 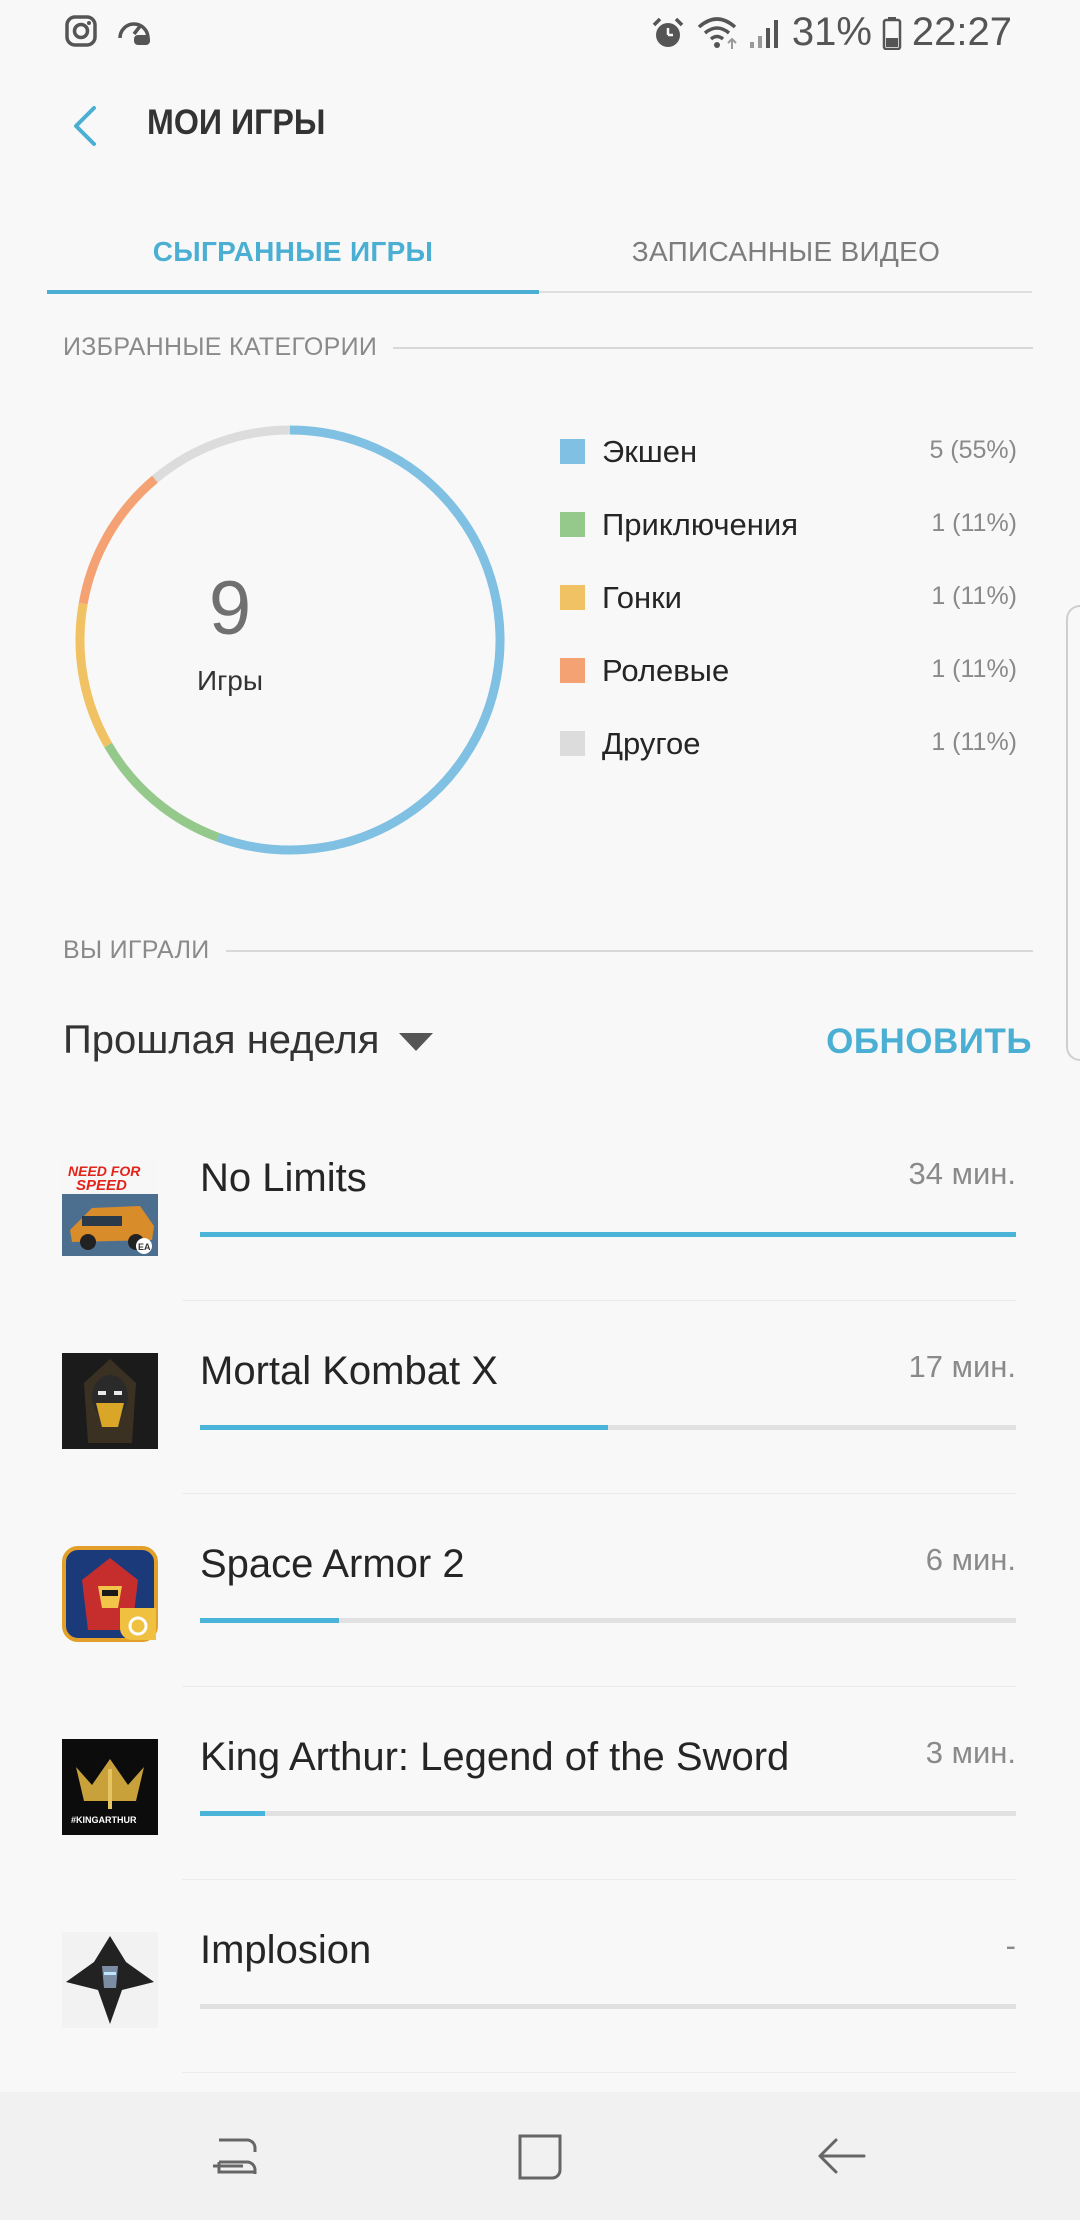 What do you see at coordinates (110, 1401) in the screenshot?
I see `mortal-kombat-icon` at bounding box center [110, 1401].